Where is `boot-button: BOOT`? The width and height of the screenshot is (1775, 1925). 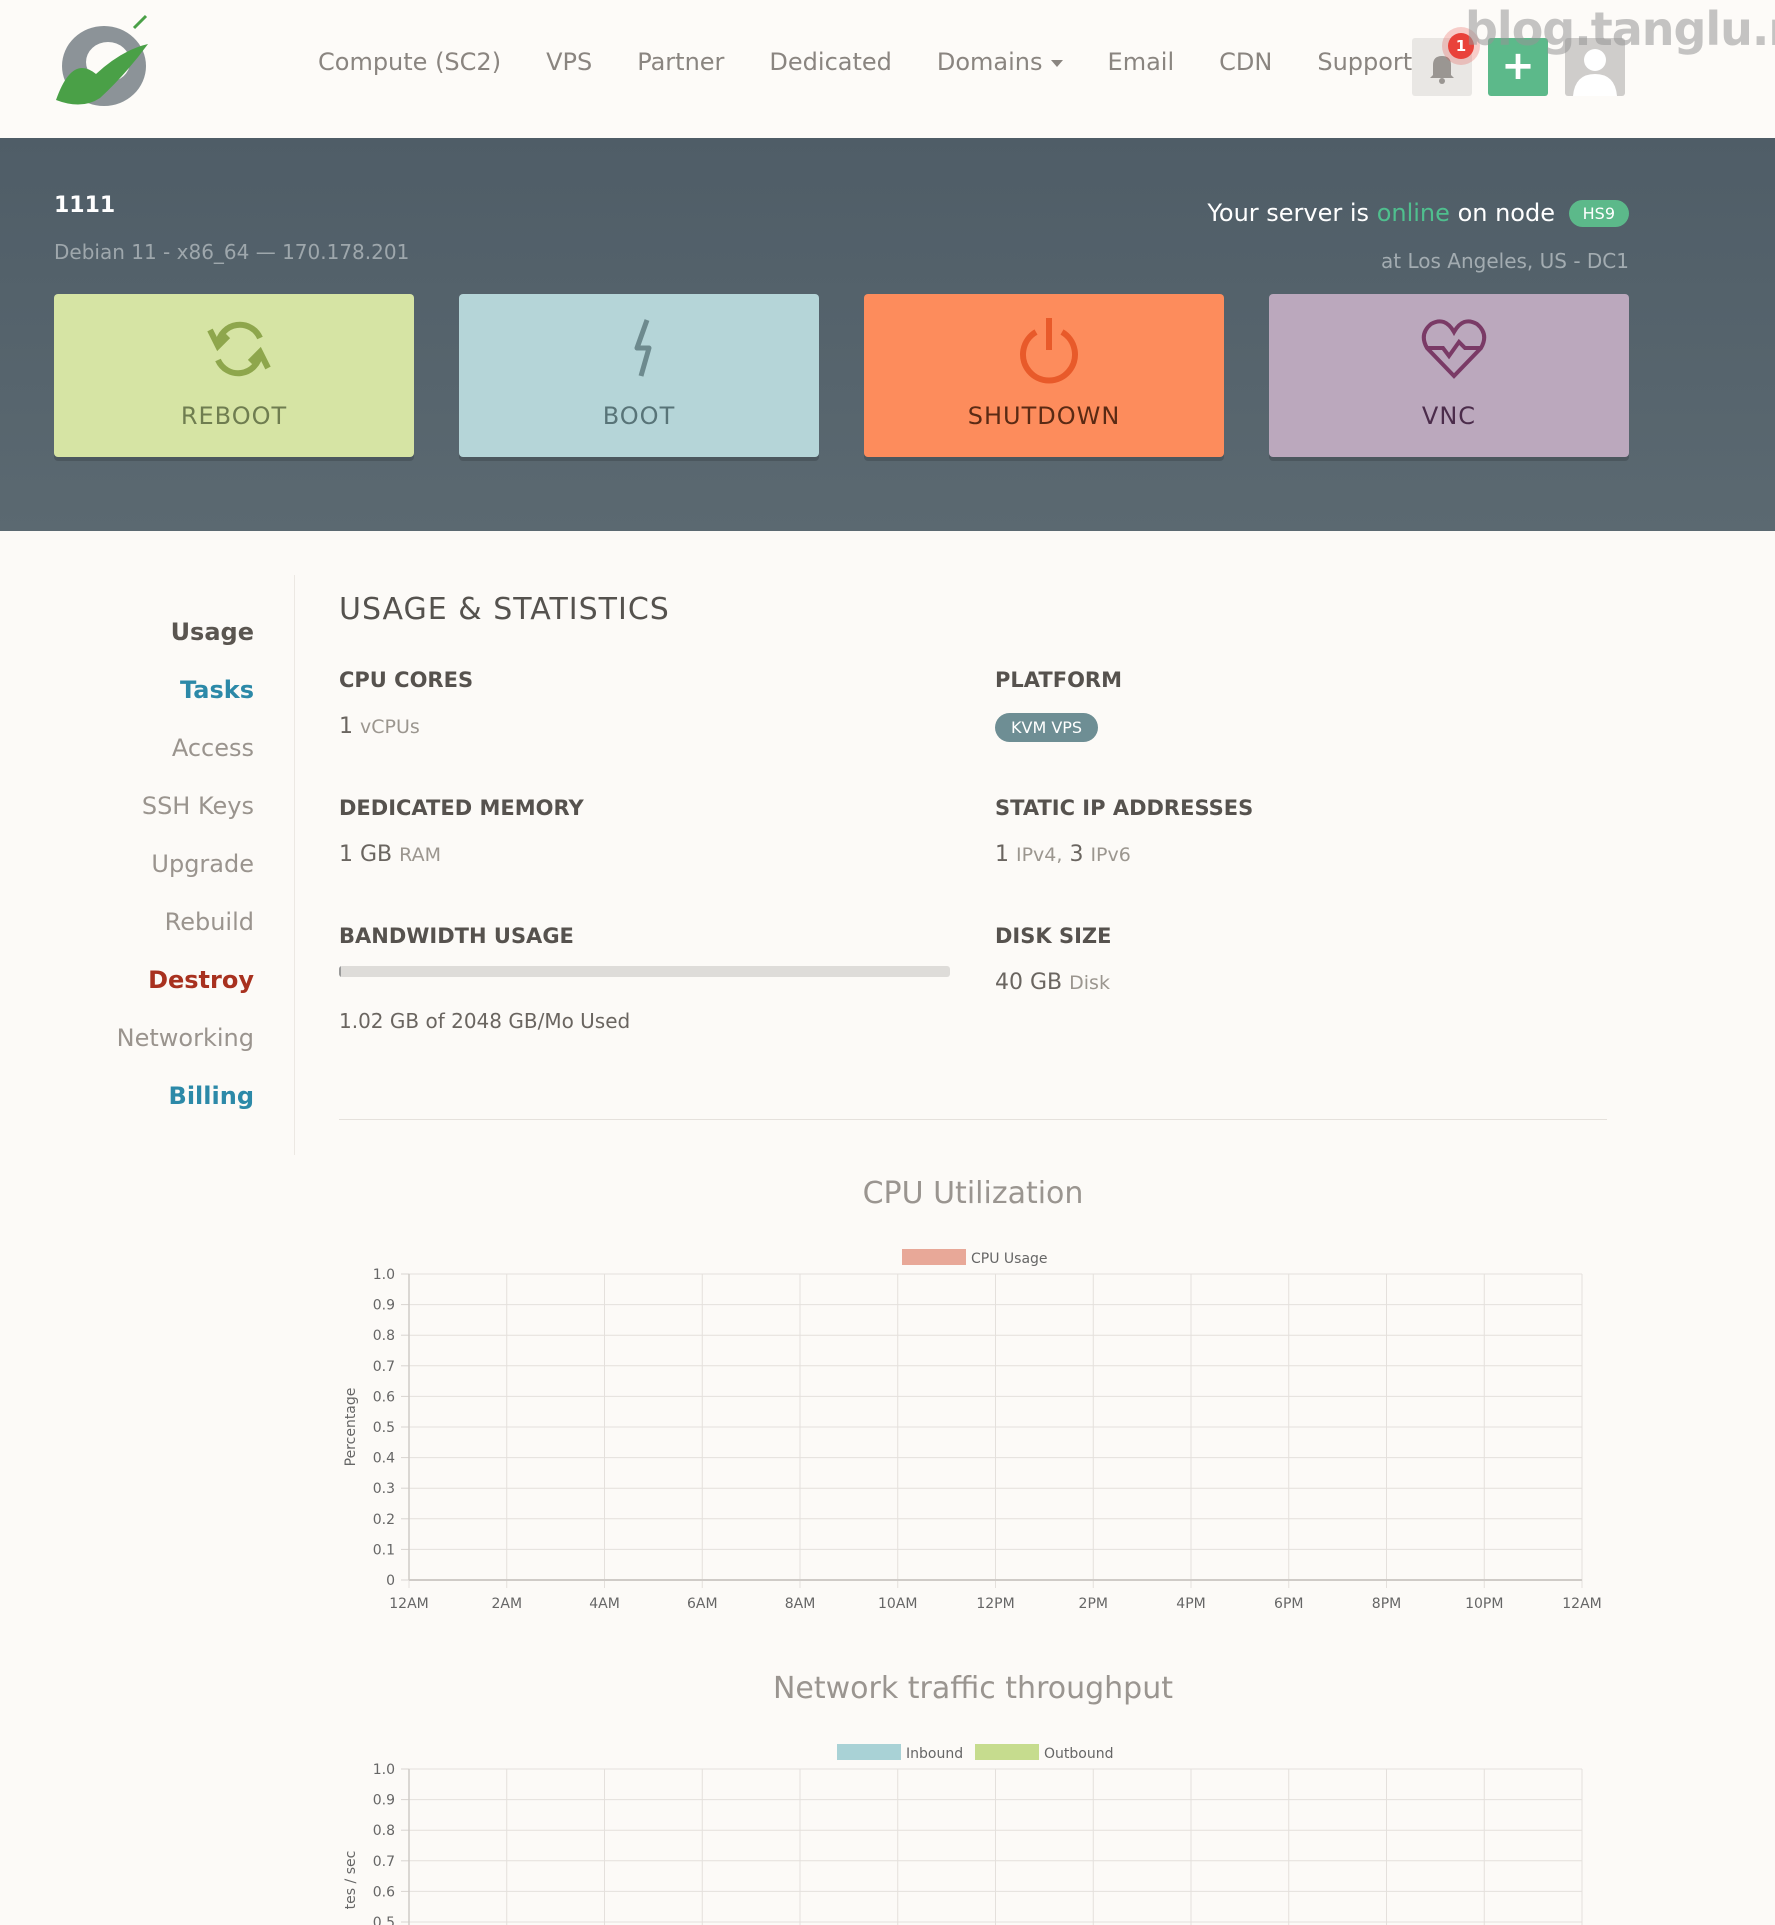 boot-button: BOOT is located at coordinates (639, 375).